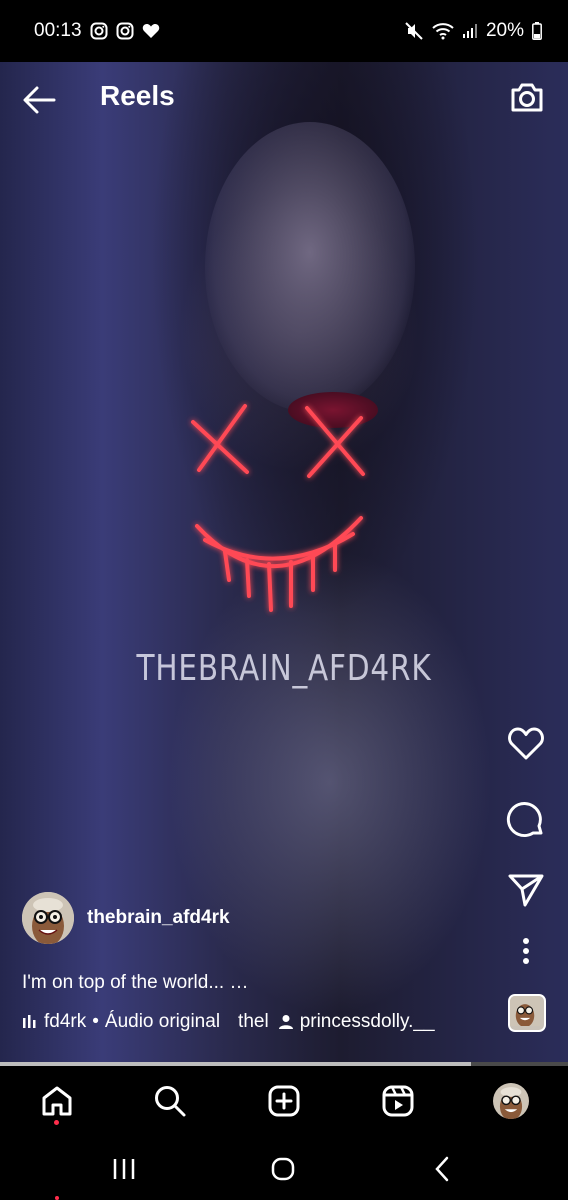 The width and height of the screenshot is (568, 1200). I want to click on more-options-button, so click(526, 951).